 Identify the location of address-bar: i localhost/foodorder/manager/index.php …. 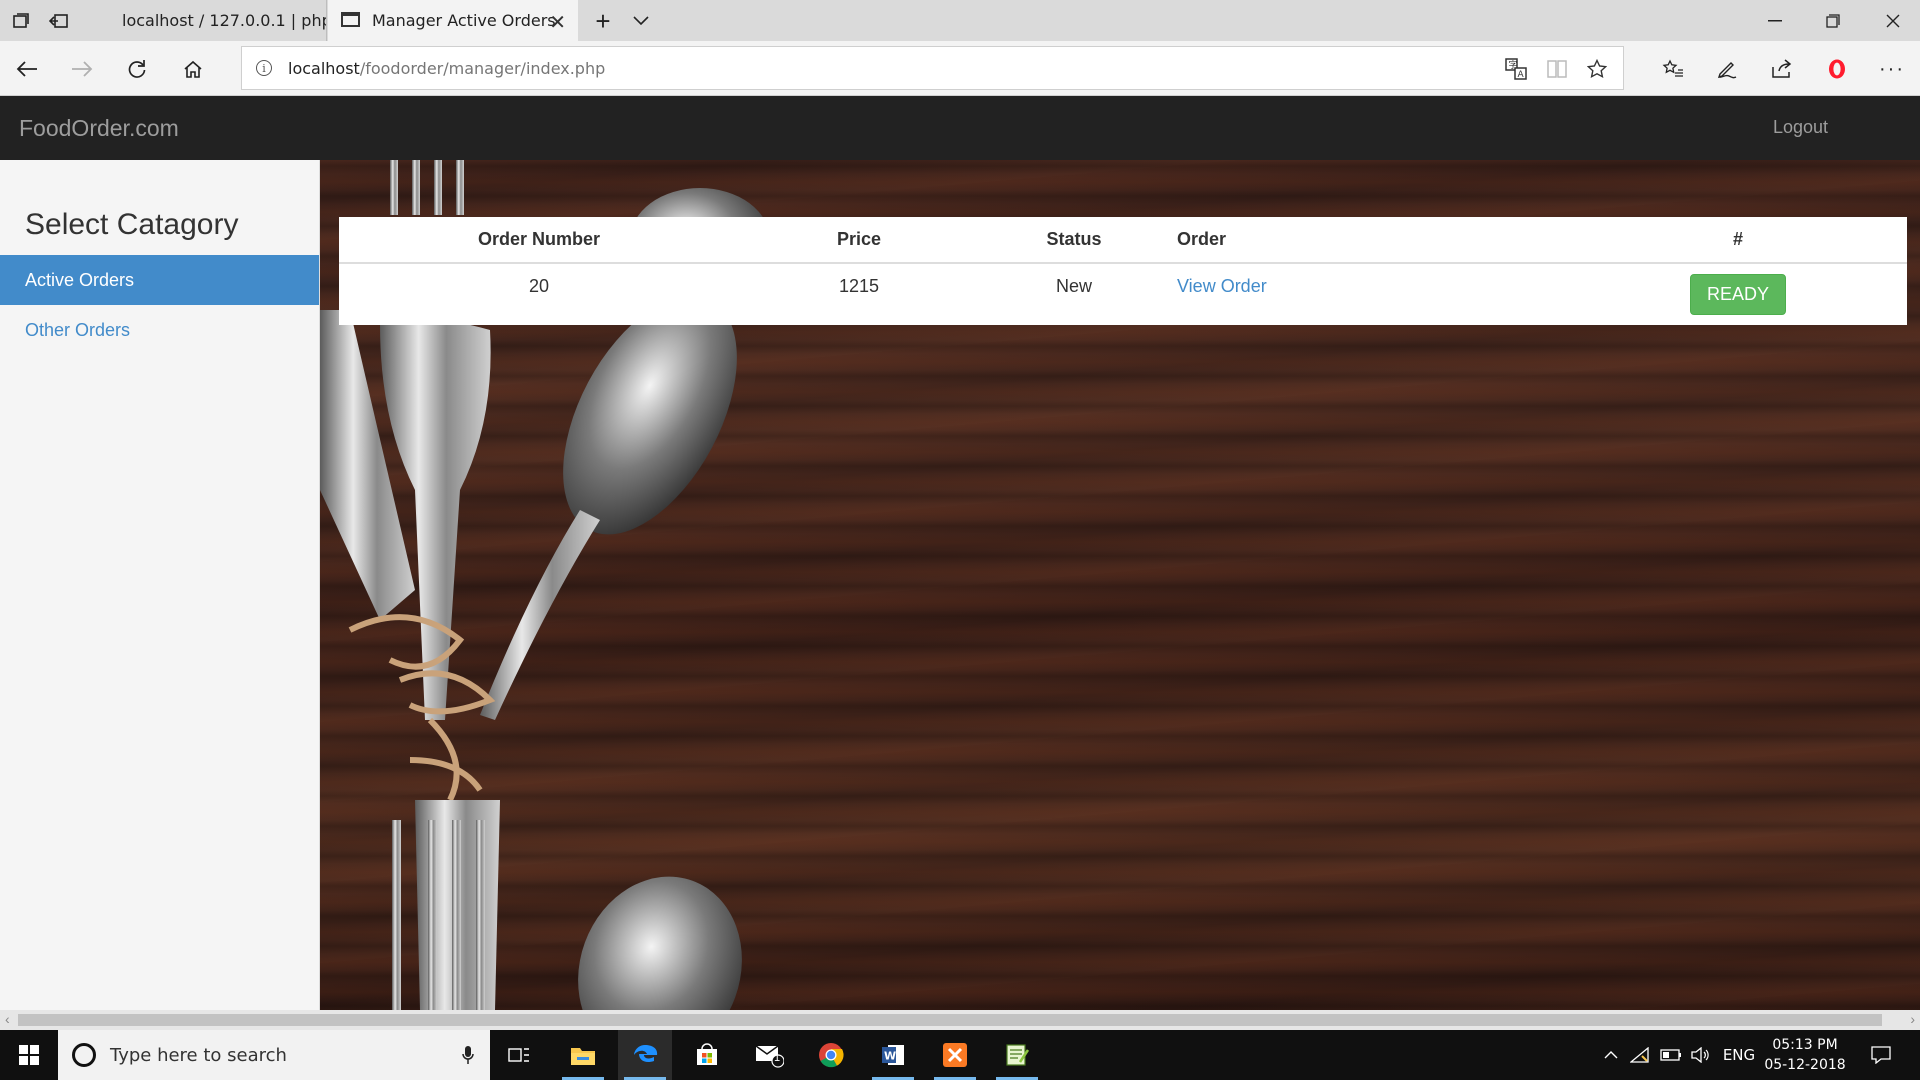
(932, 68).